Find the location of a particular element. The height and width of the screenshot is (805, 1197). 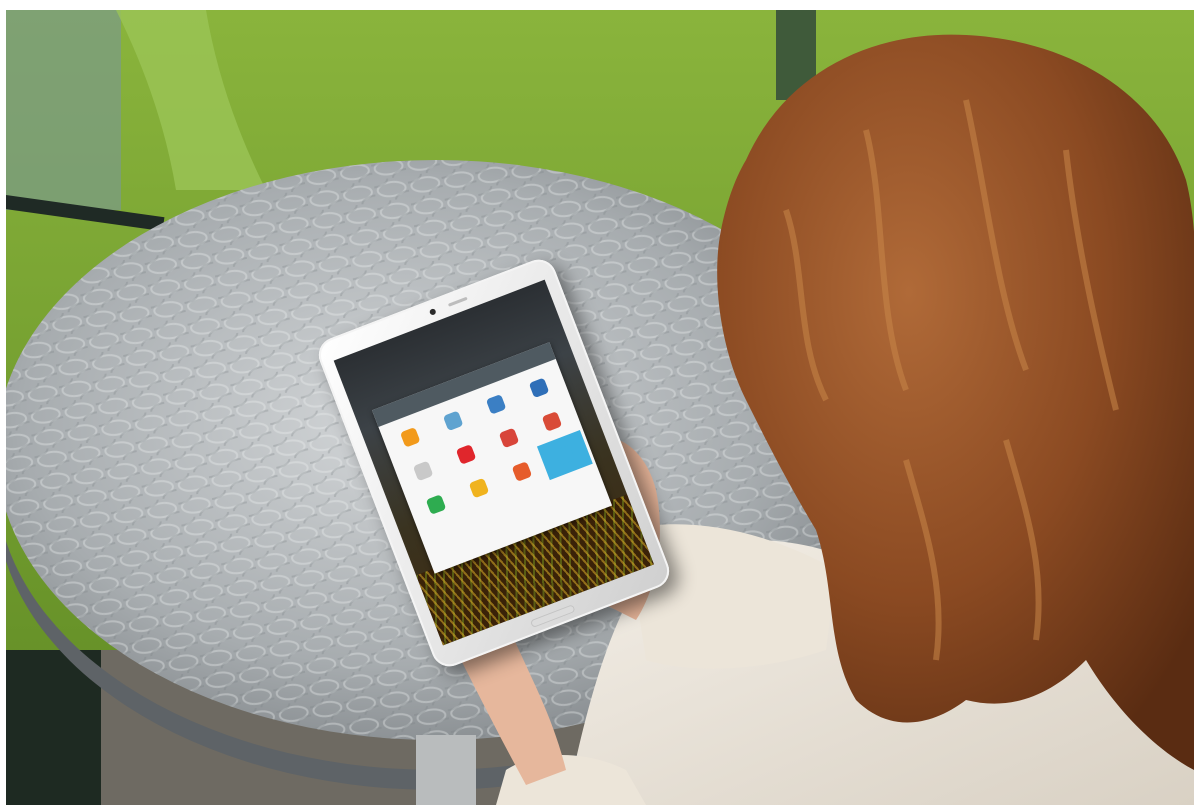

google-plus-icon is located at coordinates (552, 421).